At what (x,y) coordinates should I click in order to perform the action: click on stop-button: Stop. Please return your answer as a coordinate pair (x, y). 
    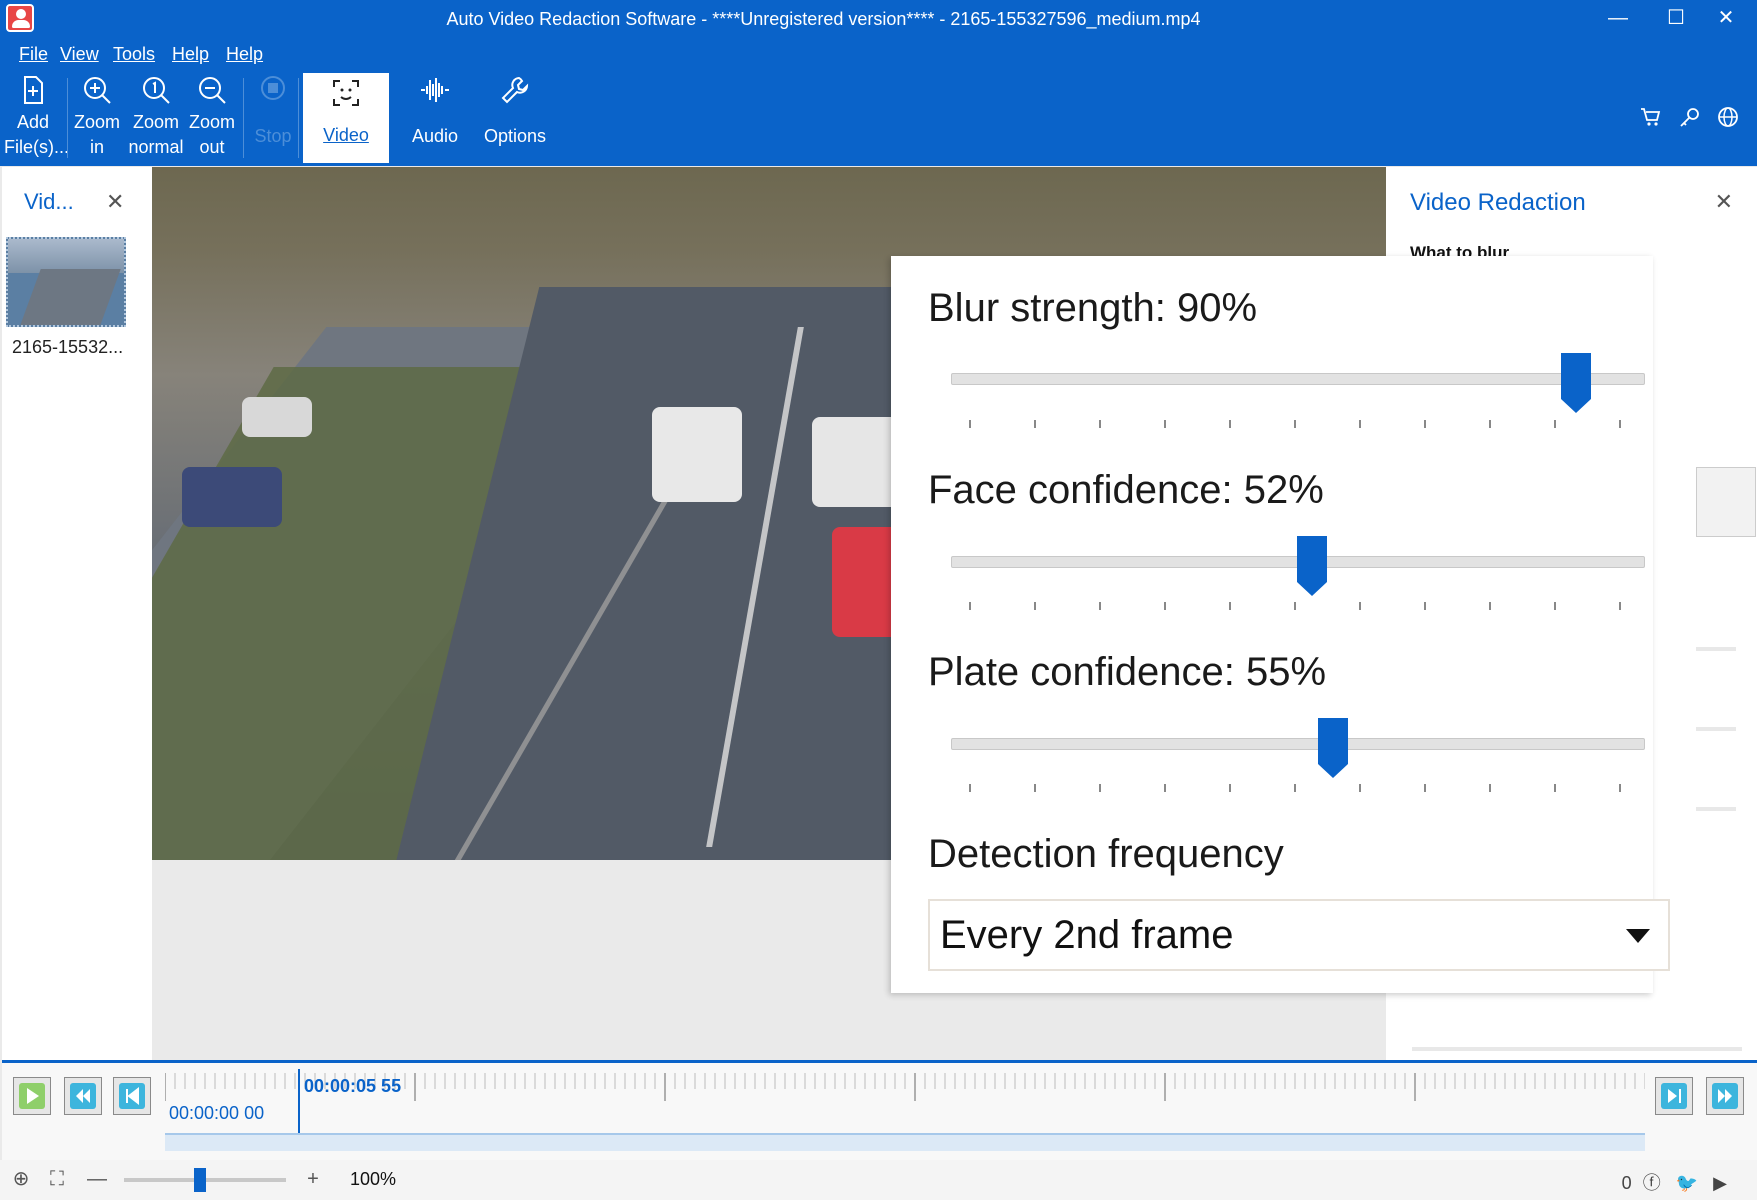
    Looking at the image, I should click on (273, 118).